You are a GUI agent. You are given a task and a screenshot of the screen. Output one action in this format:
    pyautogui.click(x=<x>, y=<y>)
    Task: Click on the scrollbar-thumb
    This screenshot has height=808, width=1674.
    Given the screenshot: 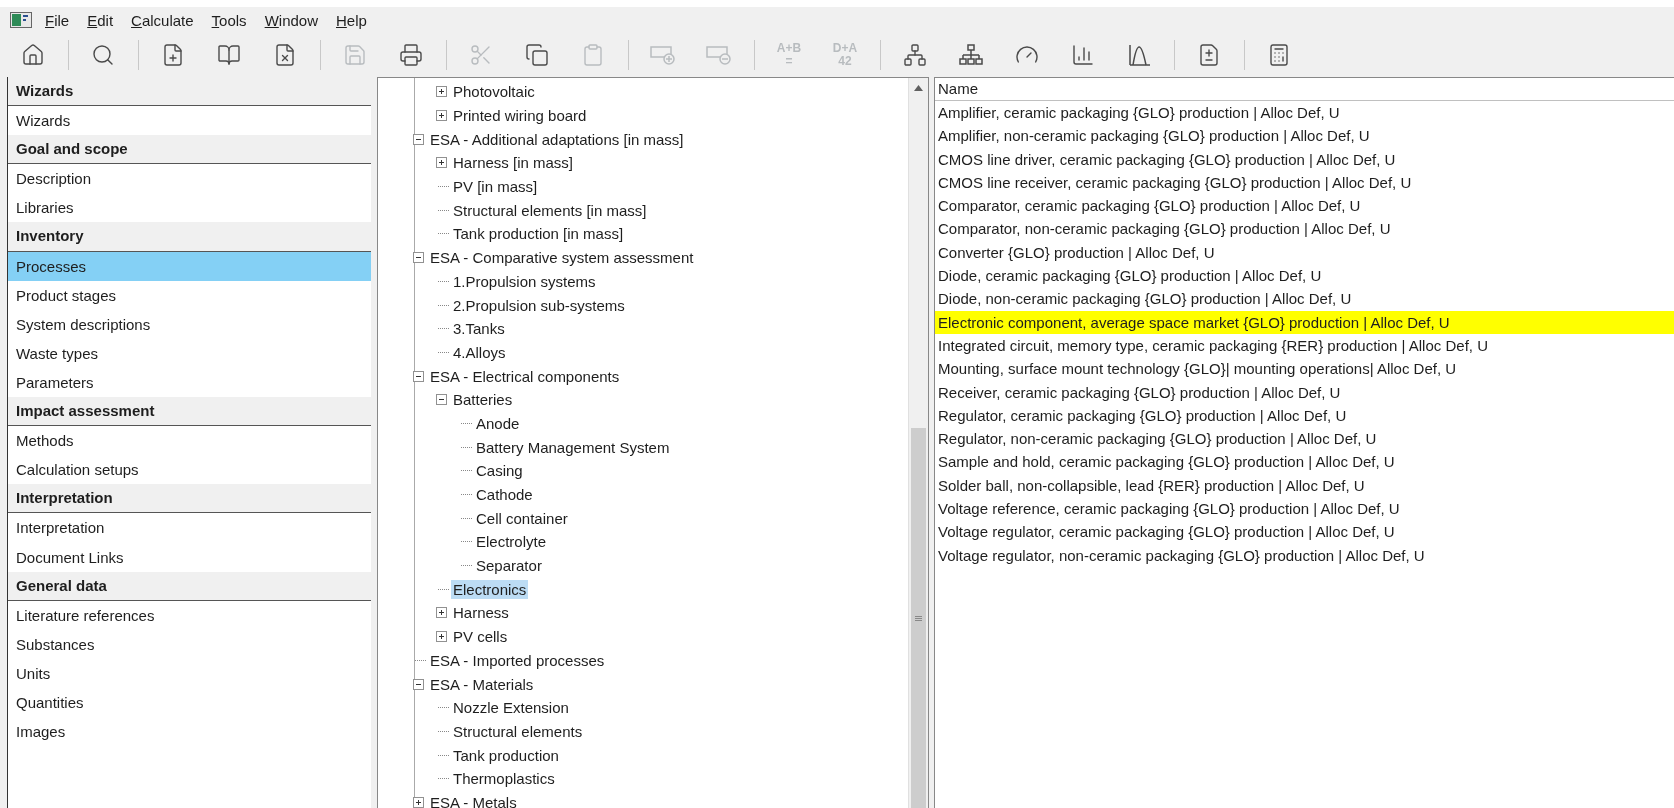 What is the action you would take?
    pyautogui.click(x=918, y=618)
    